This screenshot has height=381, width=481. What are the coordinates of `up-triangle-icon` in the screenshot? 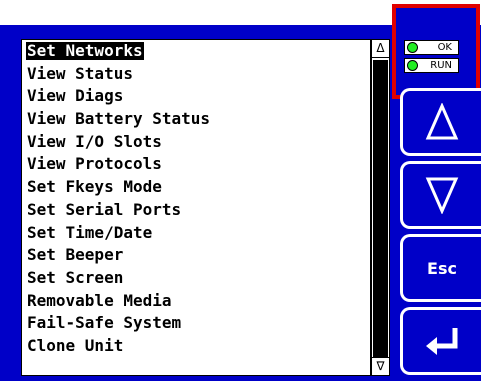 It's located at (442, 121).